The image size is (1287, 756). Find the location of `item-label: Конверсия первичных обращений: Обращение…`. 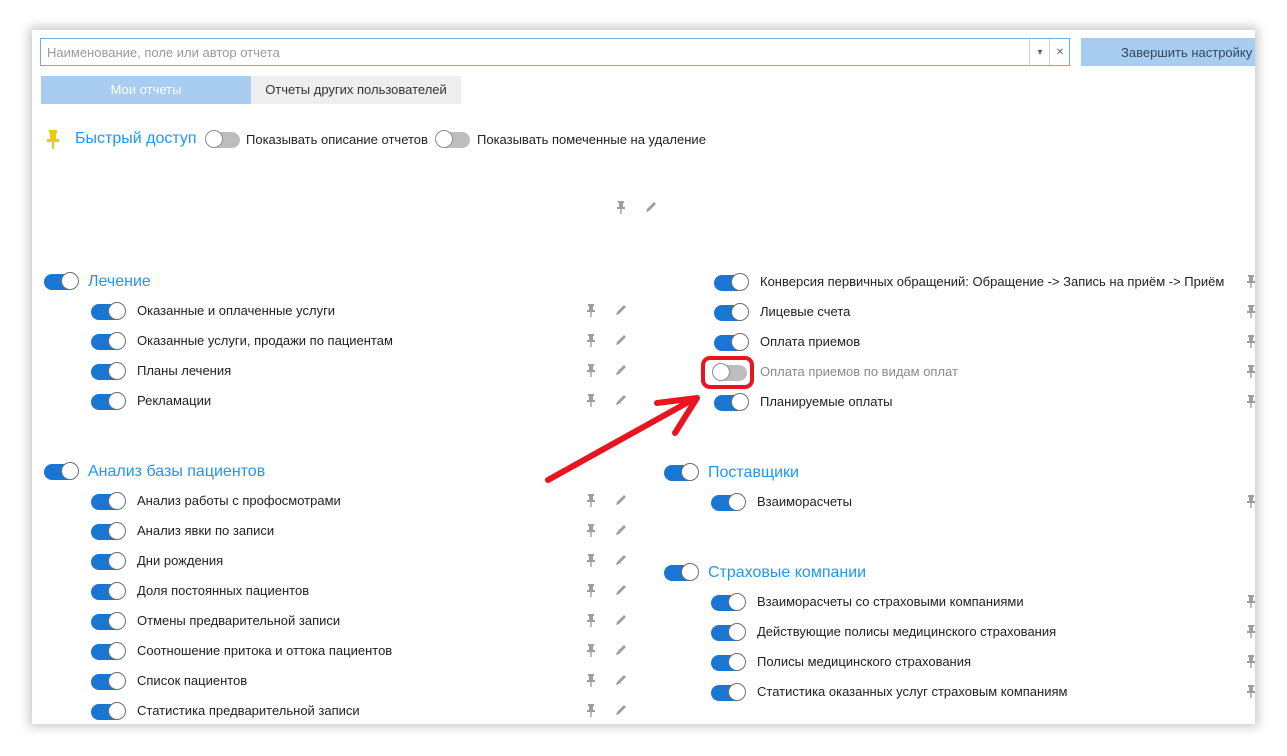

item-label: Конверсия первичных обращений: Обращение… is located at coordinates (992, 281).